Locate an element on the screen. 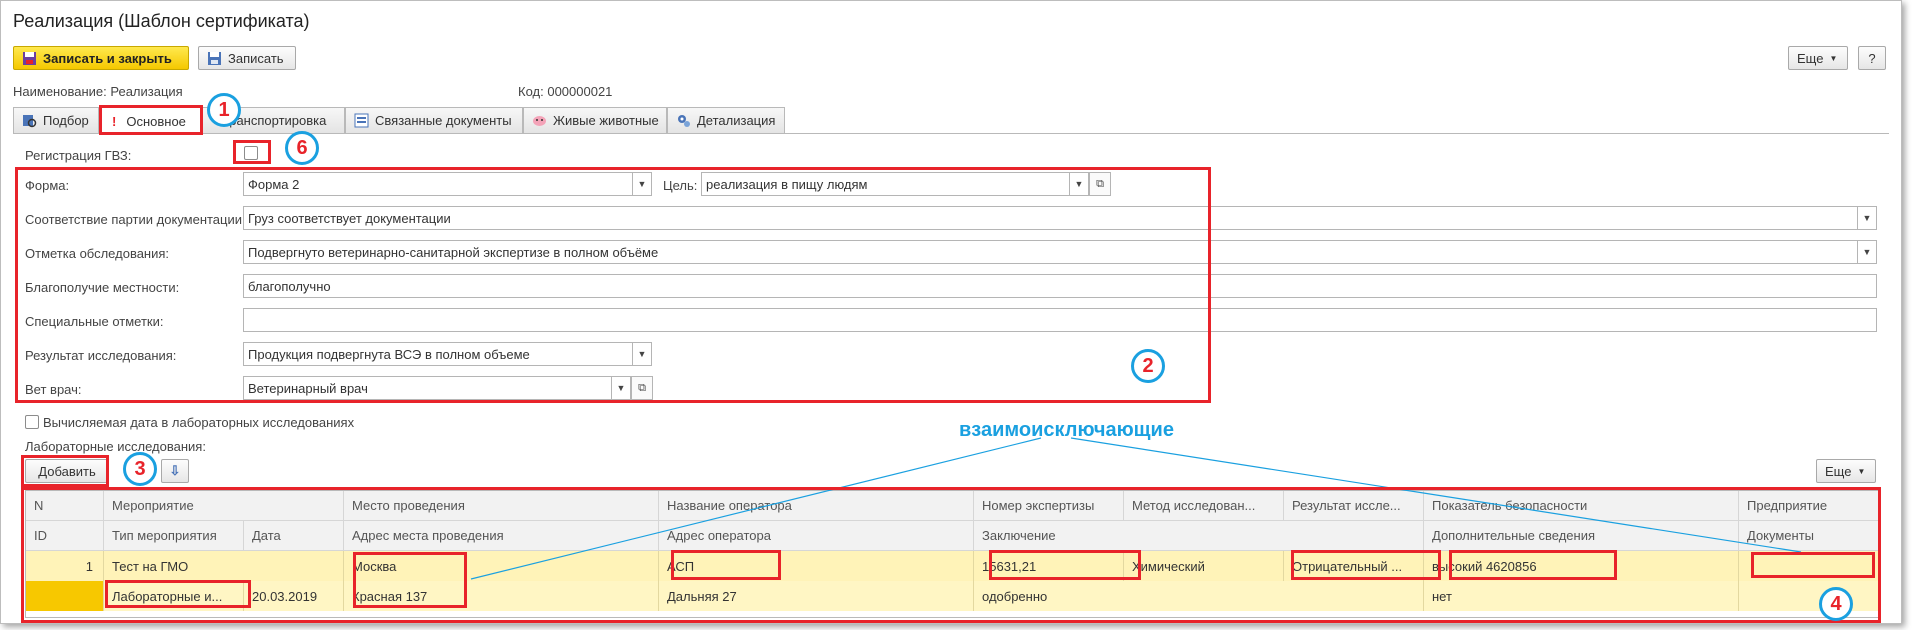  save-label: Записать is located at coordinates (256, 58).